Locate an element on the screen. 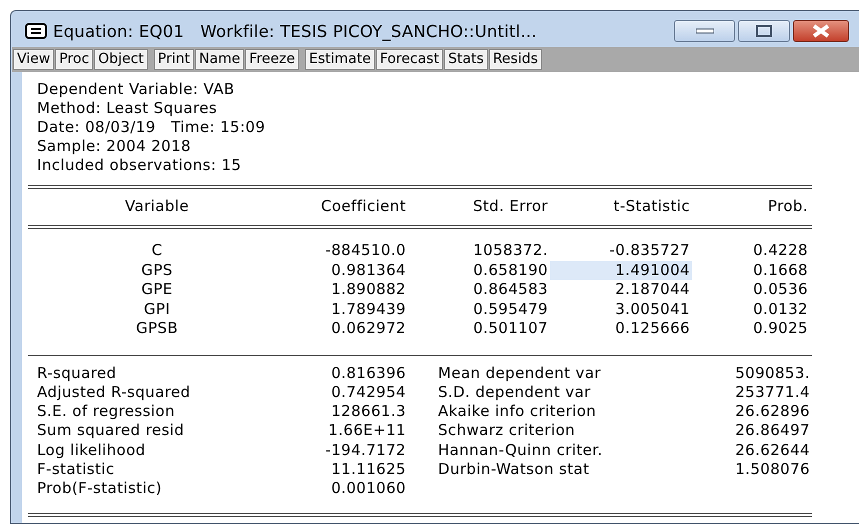 This screenshot has width=859, height=527. statistic-label: Hannan-Quinn criter. is located at coordinates (520, 450).